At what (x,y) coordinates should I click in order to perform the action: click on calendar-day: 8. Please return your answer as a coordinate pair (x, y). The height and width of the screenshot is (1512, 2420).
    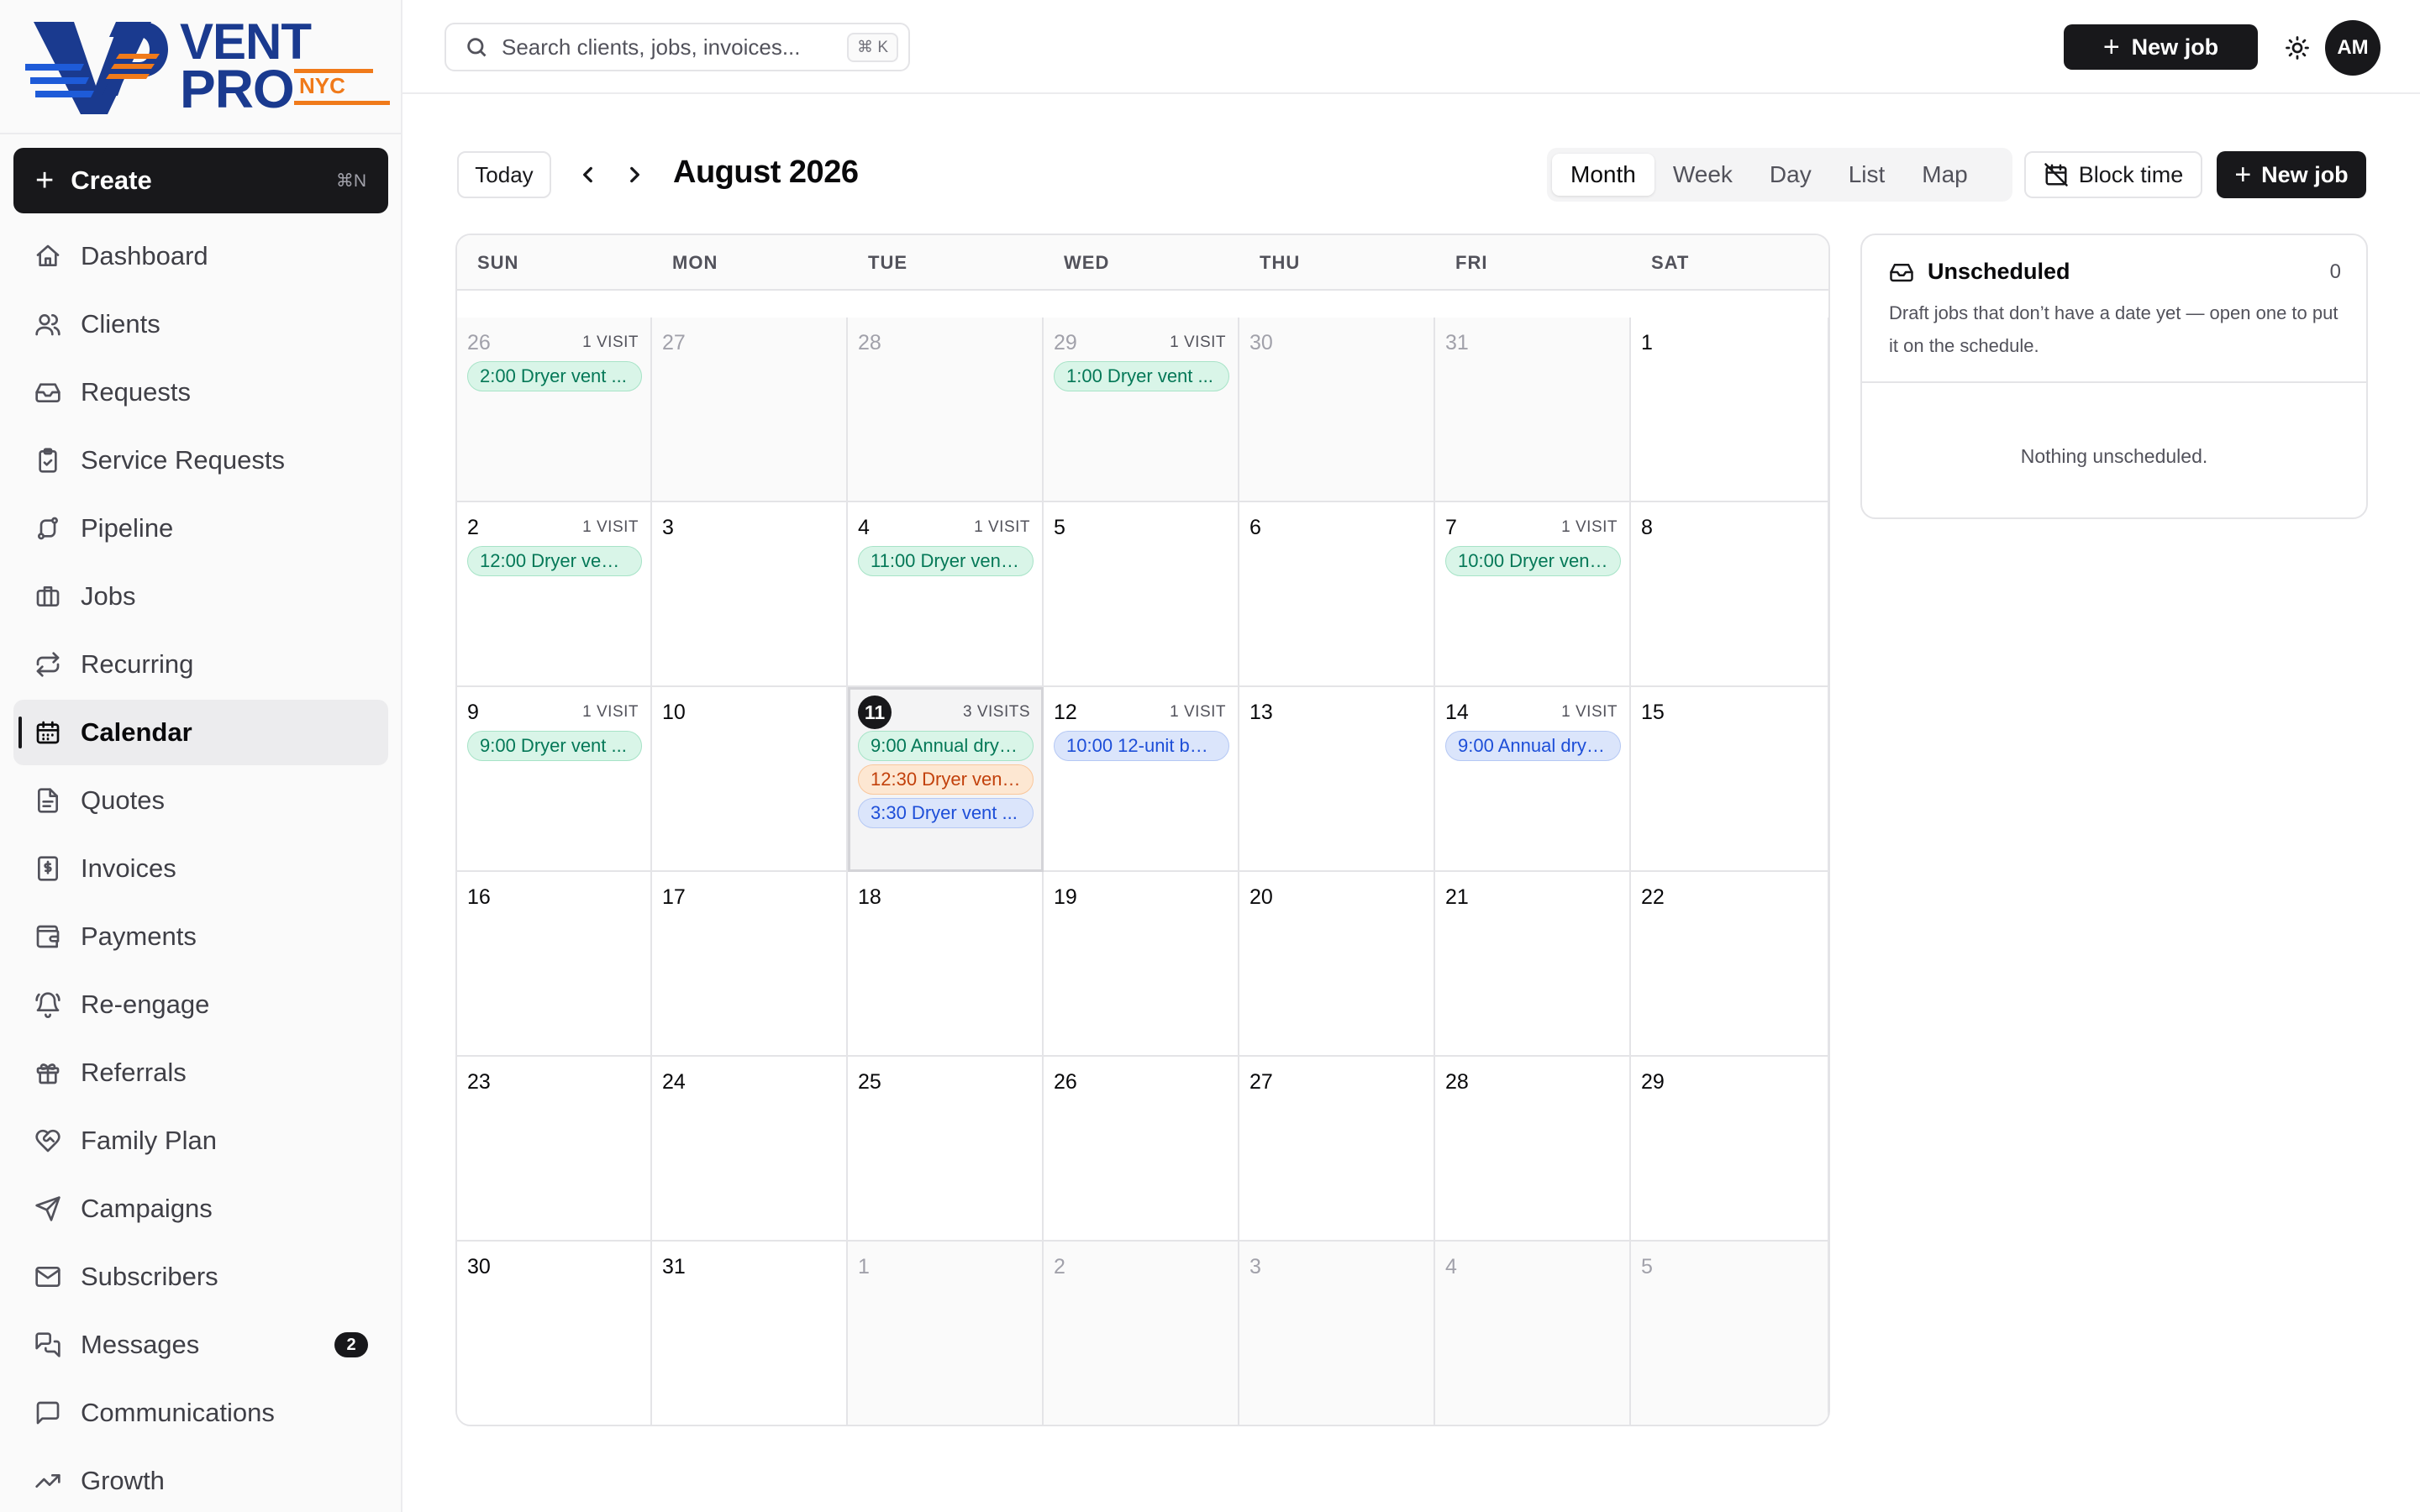
    Looking at the image, I should click on (1730, 594).